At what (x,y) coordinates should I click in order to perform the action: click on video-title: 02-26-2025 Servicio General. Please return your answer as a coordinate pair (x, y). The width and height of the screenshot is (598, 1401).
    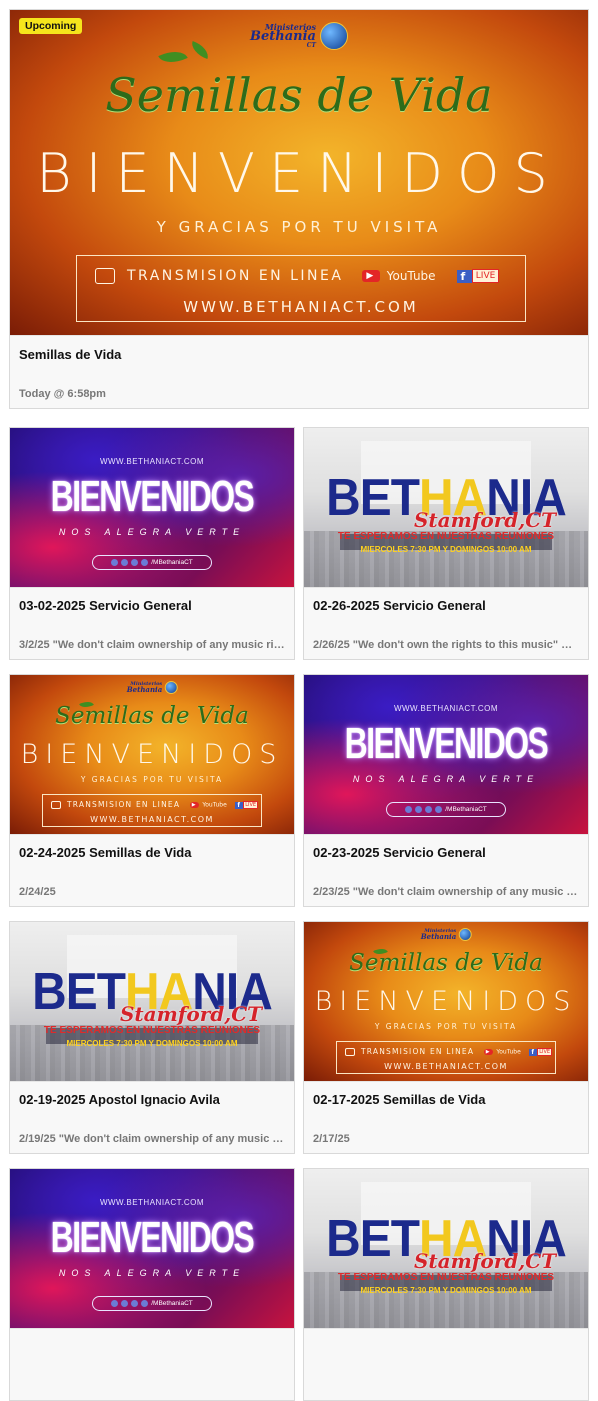
    Looking at the image, I should click on (446, 605).